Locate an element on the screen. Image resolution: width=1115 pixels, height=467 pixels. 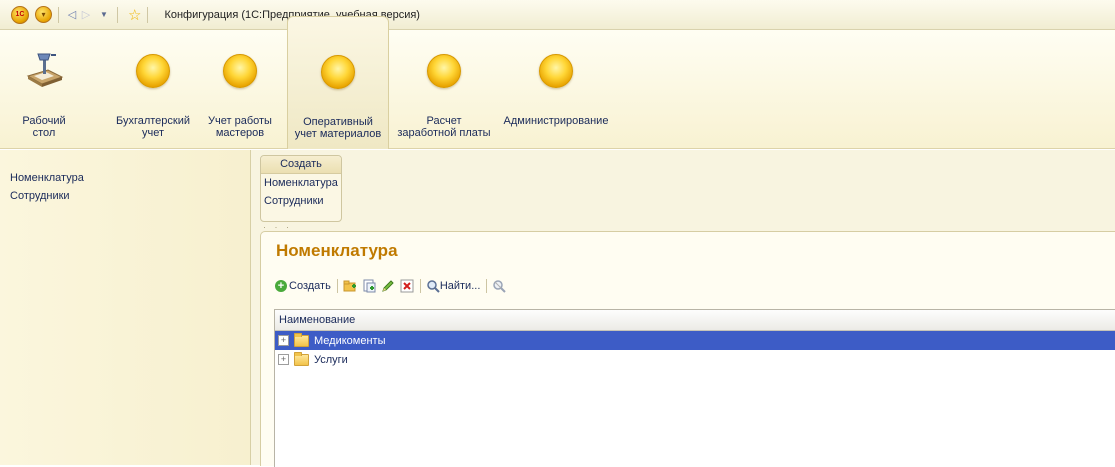
nav-item-employees: Сотрудники is located at coordinates (40, 196).